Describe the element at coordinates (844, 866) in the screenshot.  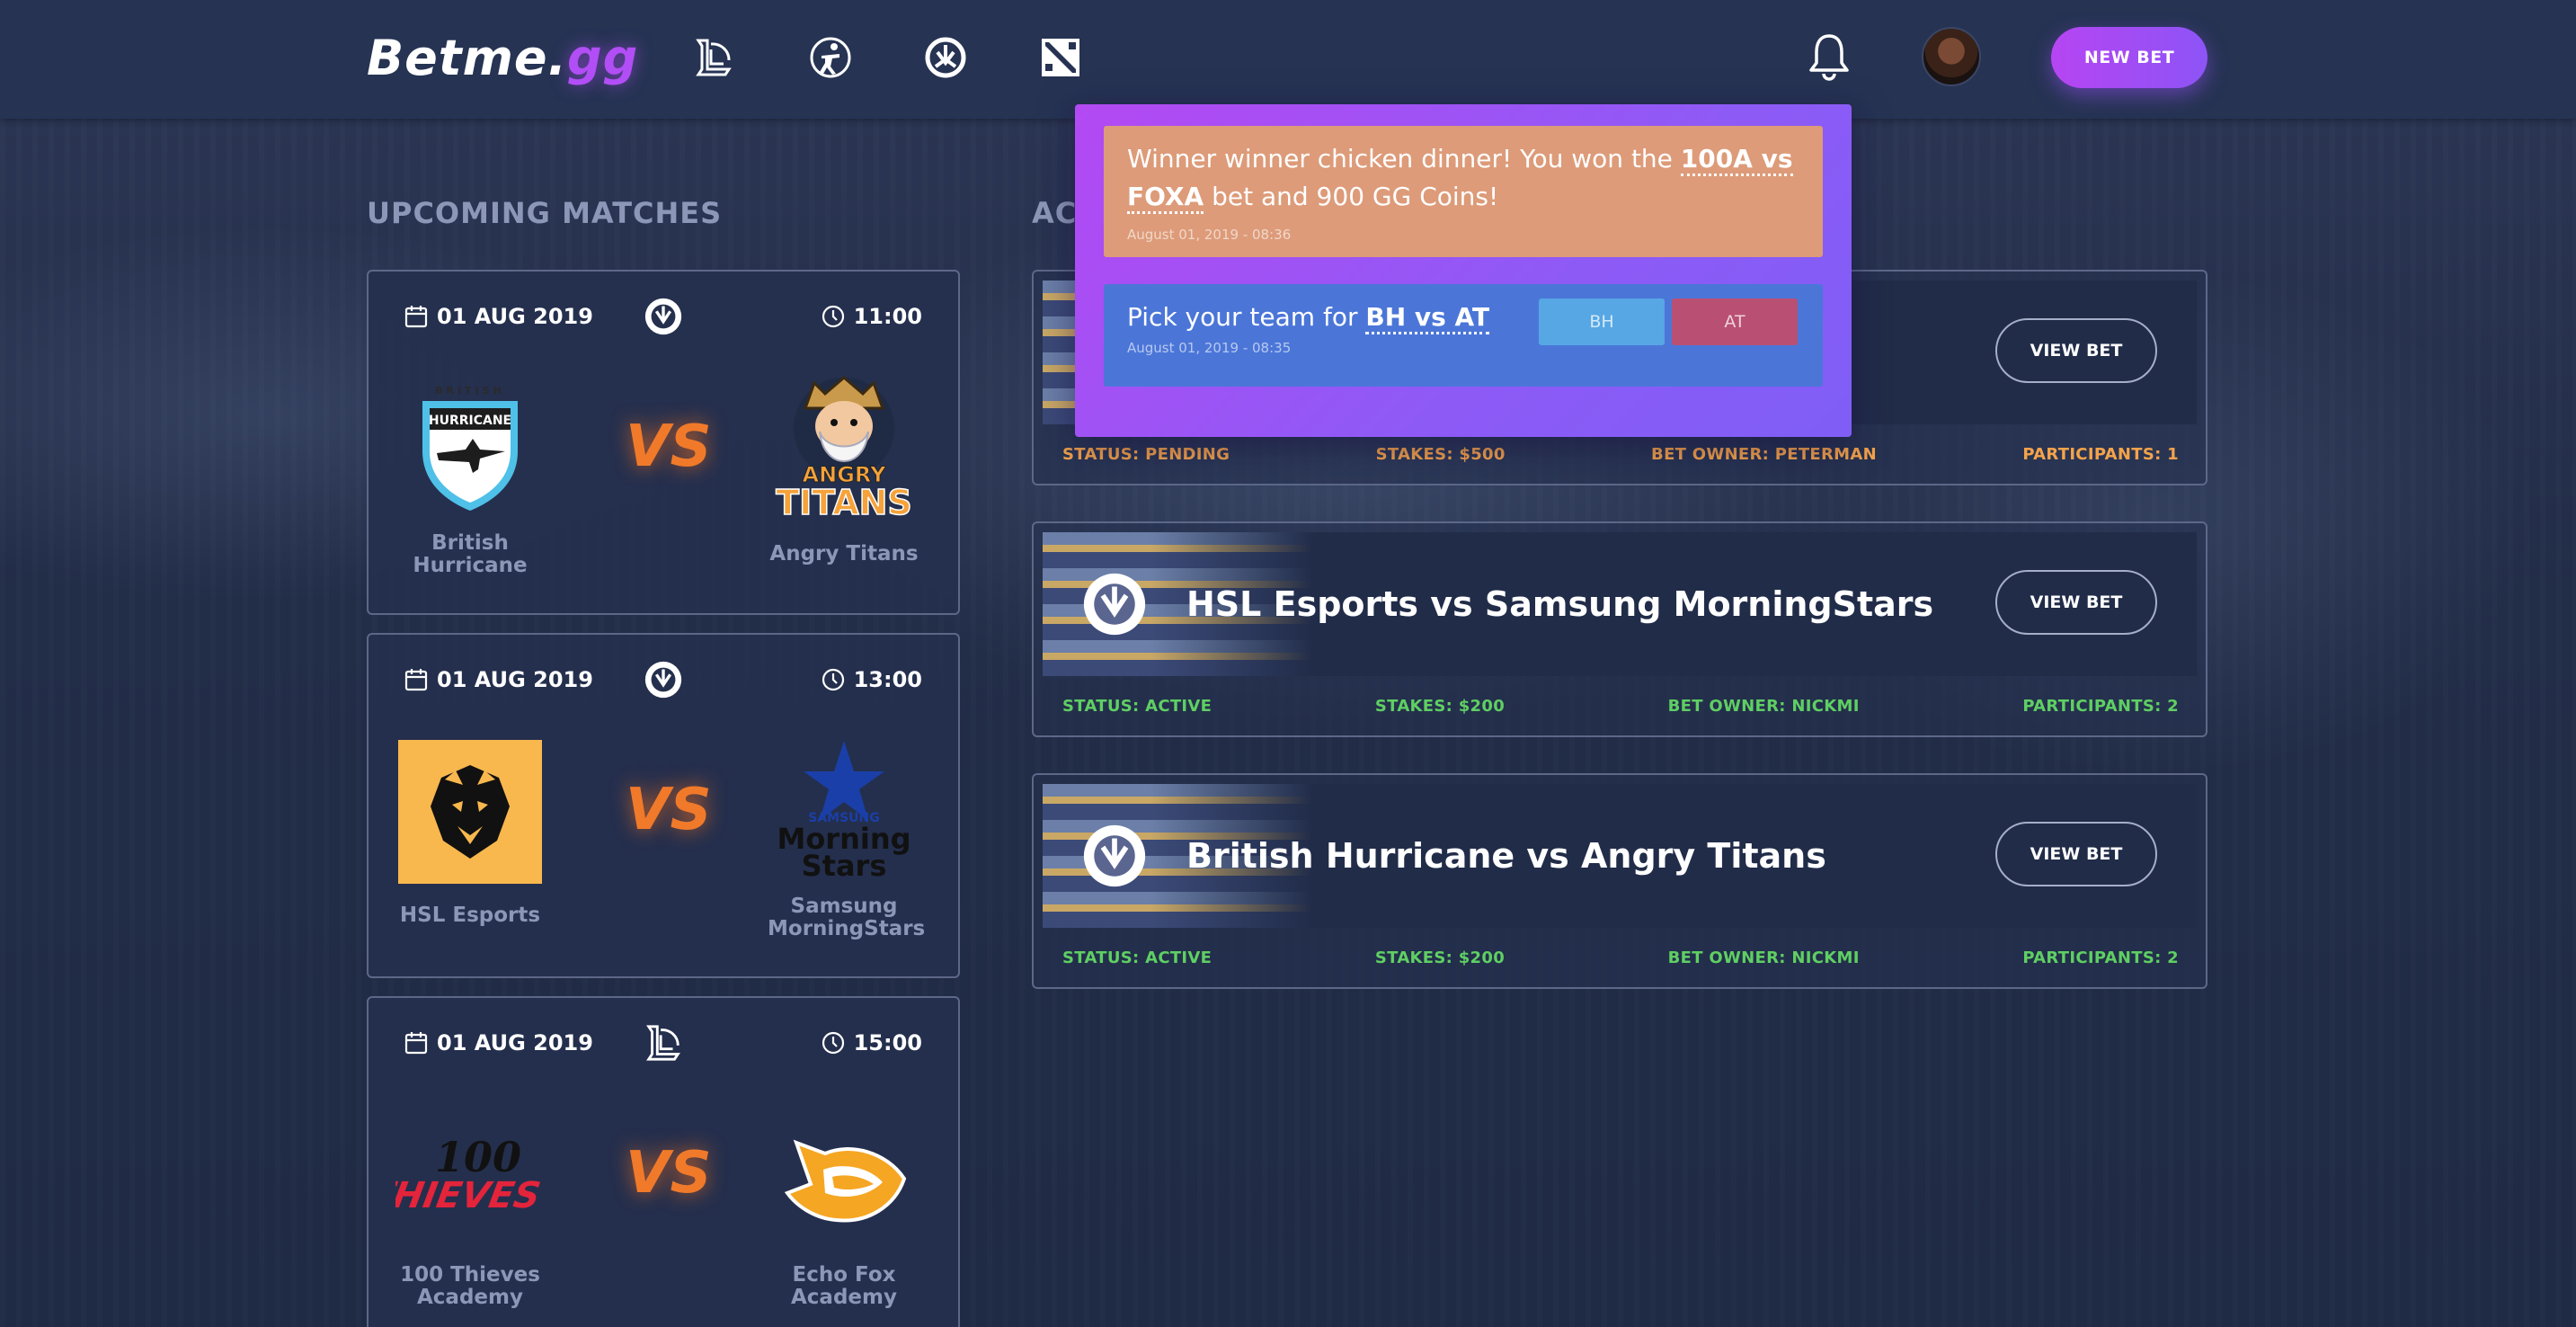
I see `svg-text: Stars` at that location.